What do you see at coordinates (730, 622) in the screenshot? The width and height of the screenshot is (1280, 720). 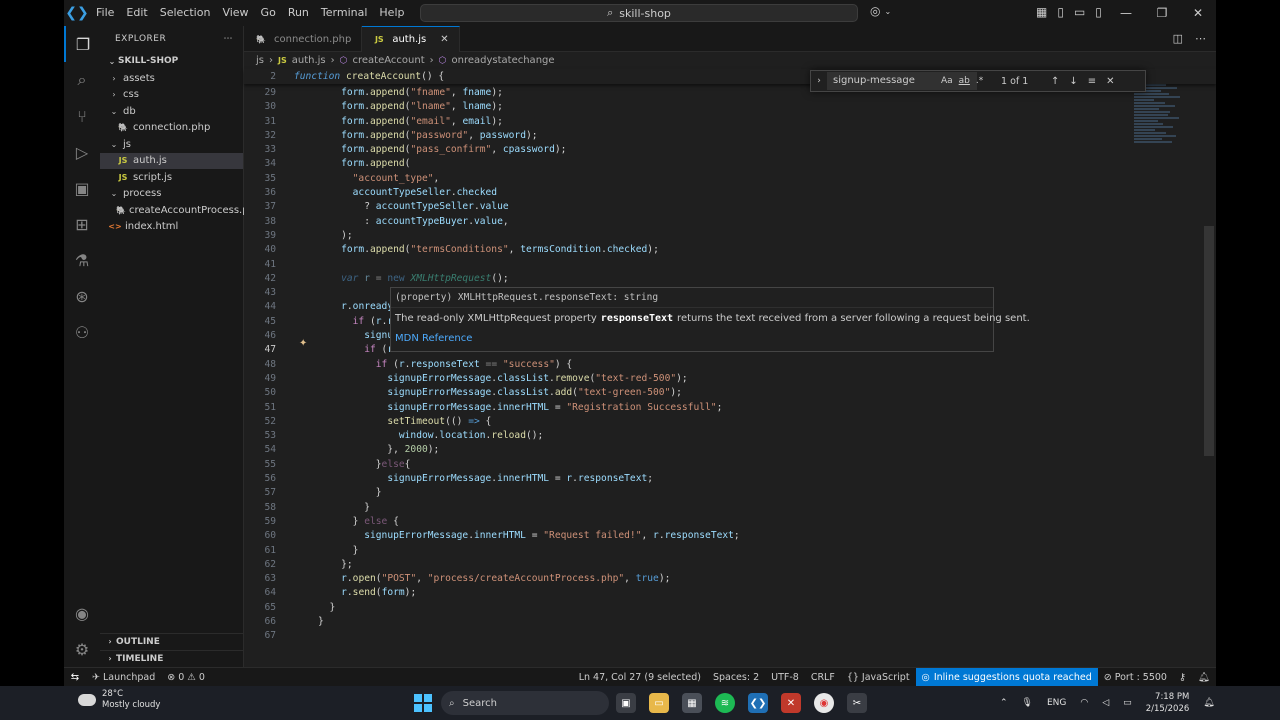 I see `code-line: 66}` at bounding box center [730, 622].